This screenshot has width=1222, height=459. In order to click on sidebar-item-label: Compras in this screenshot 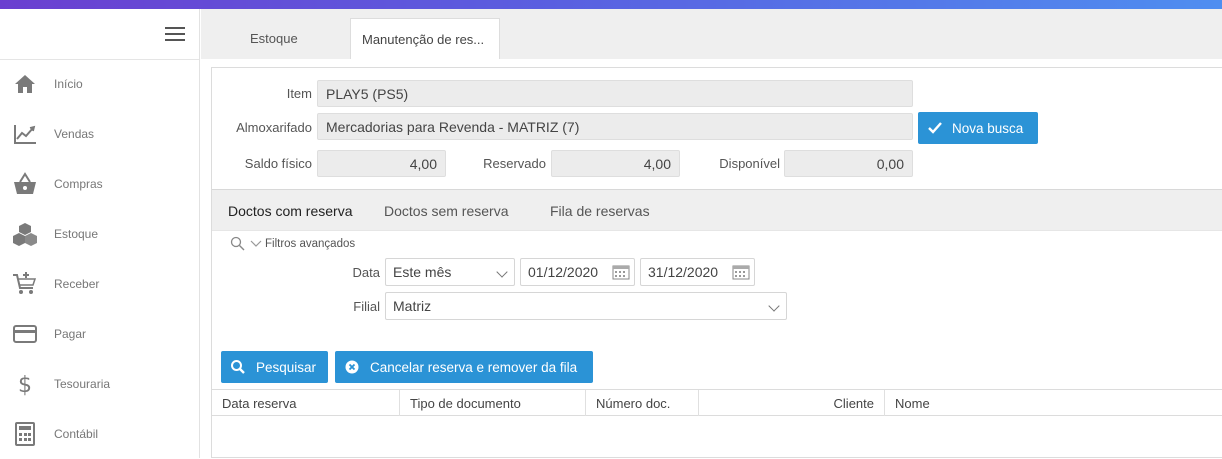, I will do `click(78, 184)`.